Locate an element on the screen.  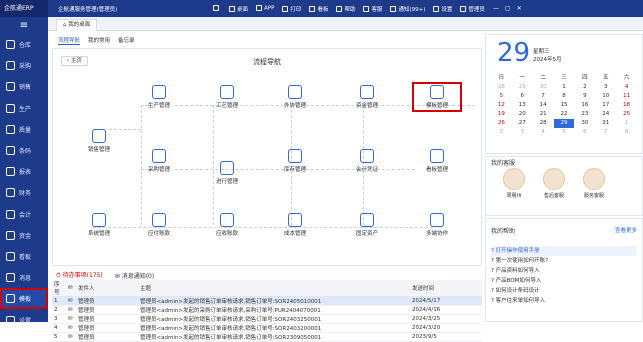
subtab-favorites: 我的常用 is located at coordinates (99, 40).